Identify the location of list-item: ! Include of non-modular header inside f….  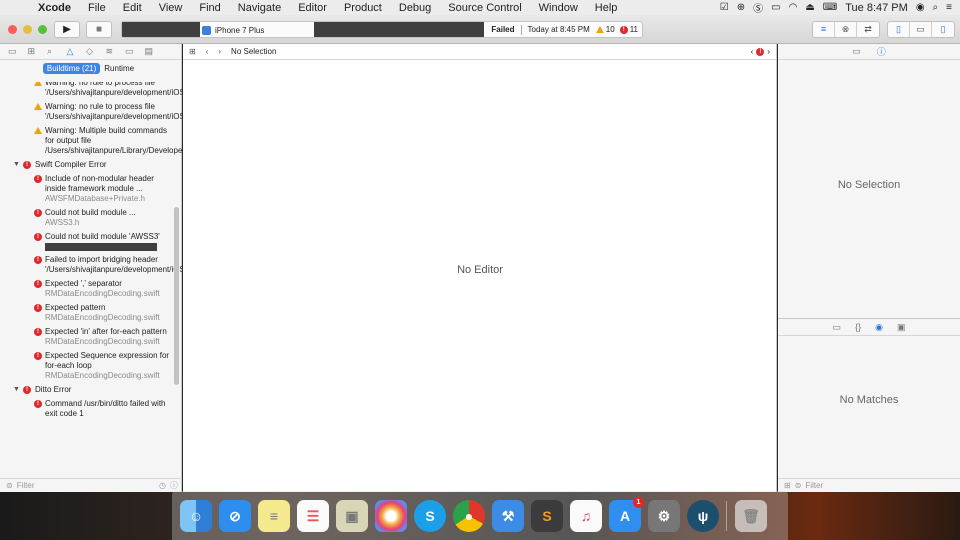
(91, 189).